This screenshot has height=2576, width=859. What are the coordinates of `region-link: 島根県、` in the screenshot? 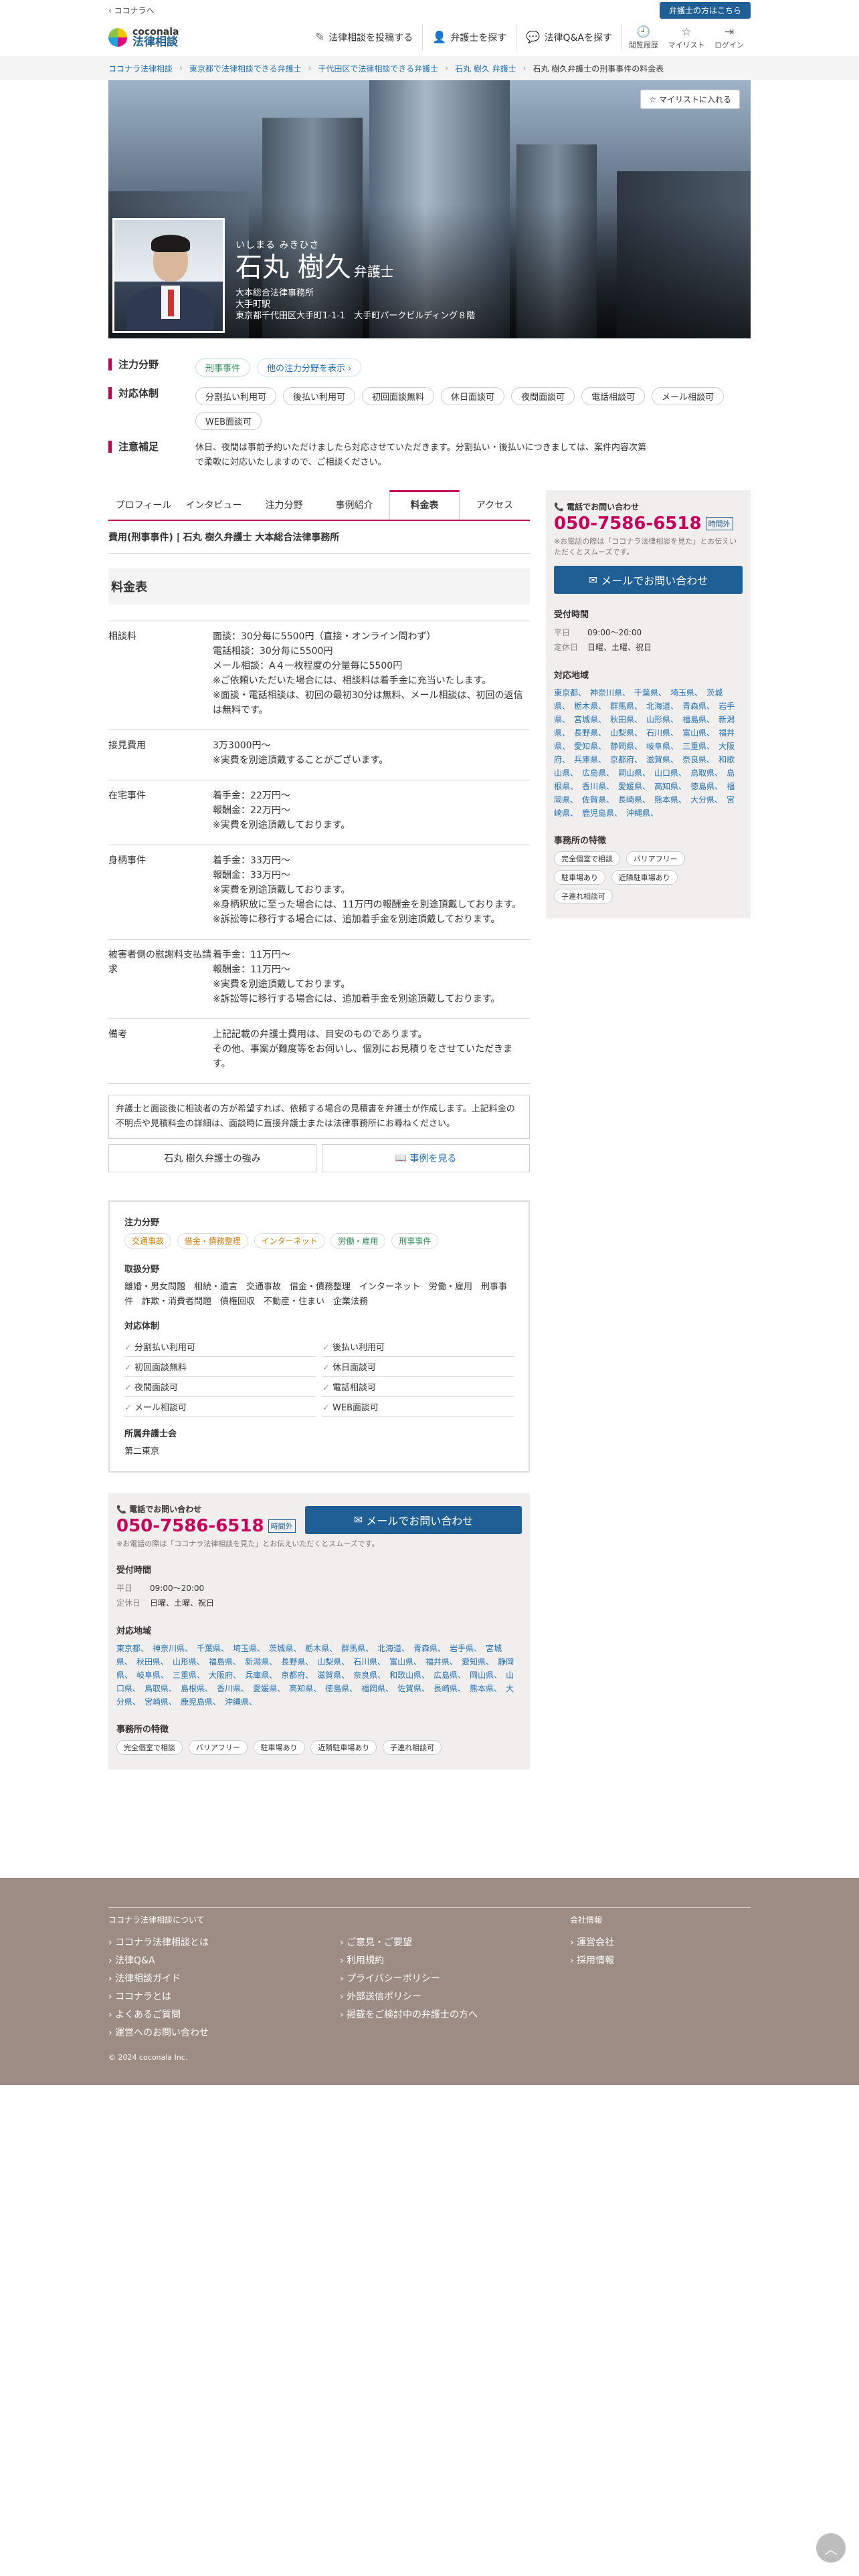 It's located at (197, 1689).